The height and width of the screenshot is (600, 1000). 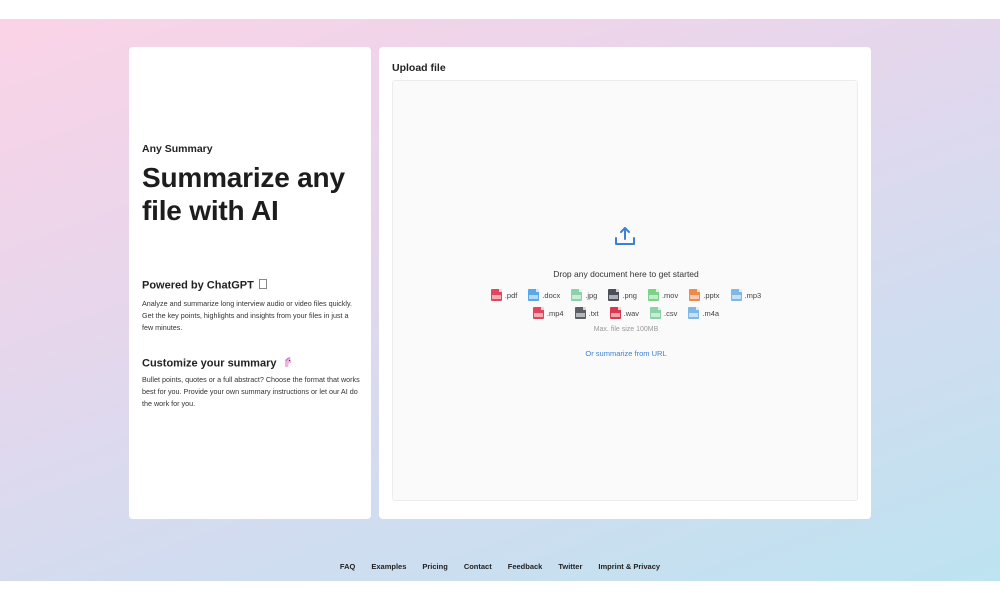 I want to click on file-types-row-1: .pdf .docx .jpg .png .mov .pptx .mp3, so click(x=626, y=295).